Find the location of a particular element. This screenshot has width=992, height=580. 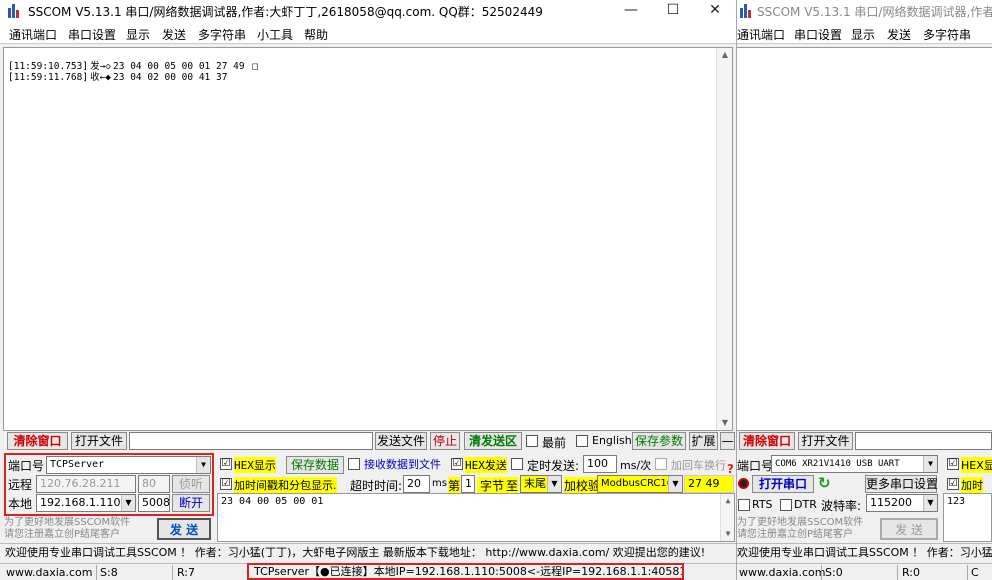

baud-select: 115200 ▼ is located at coordinates (902, 503).